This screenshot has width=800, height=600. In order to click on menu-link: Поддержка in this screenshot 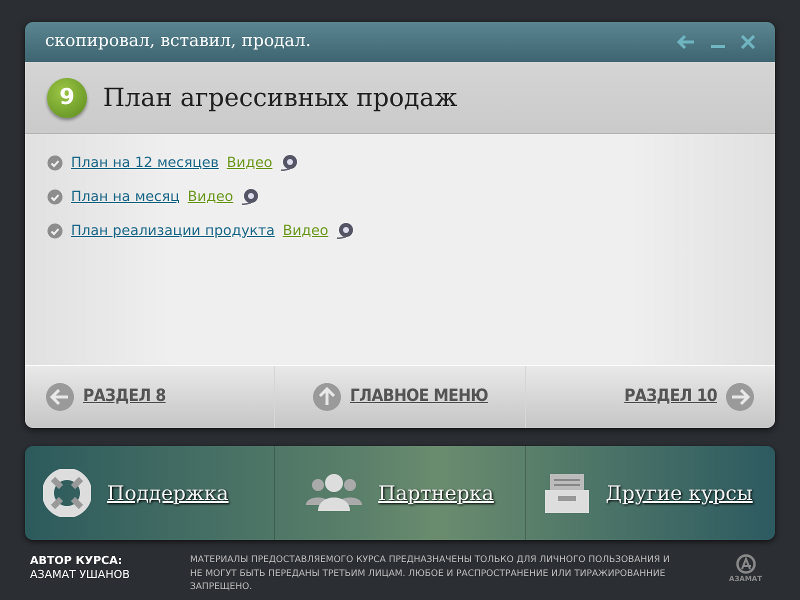, I will do `click(168, 493)`.